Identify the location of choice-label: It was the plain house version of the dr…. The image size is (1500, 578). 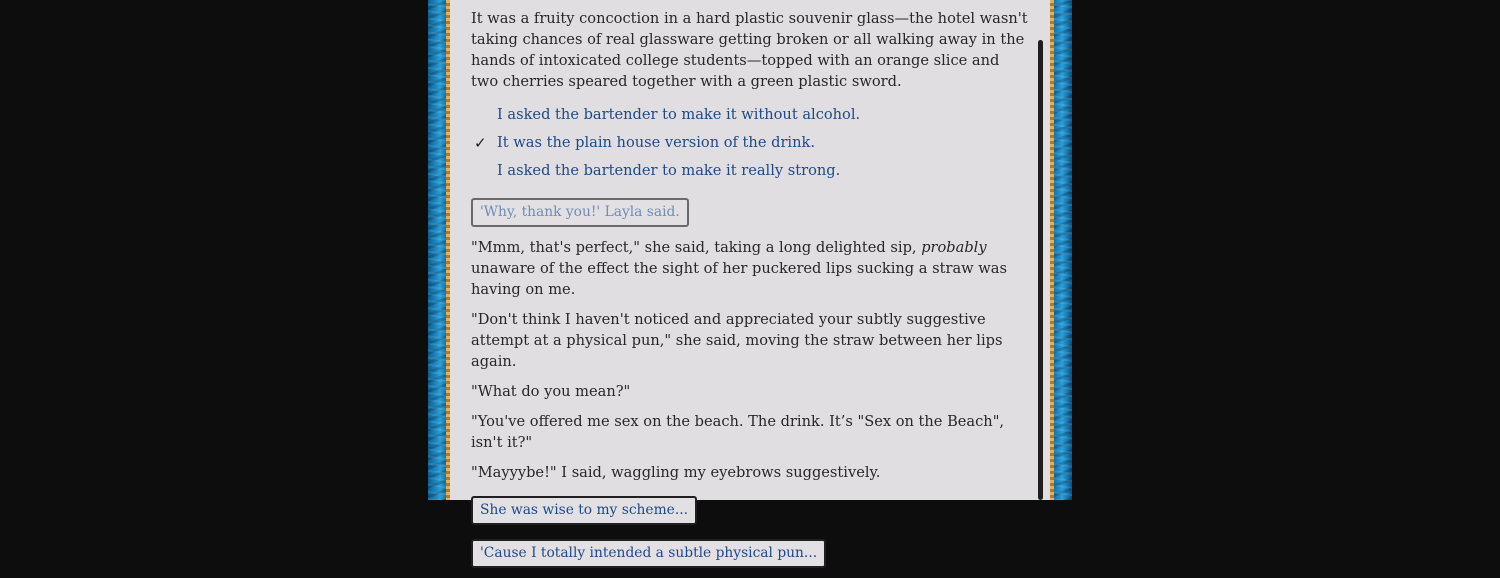
(656, 142).